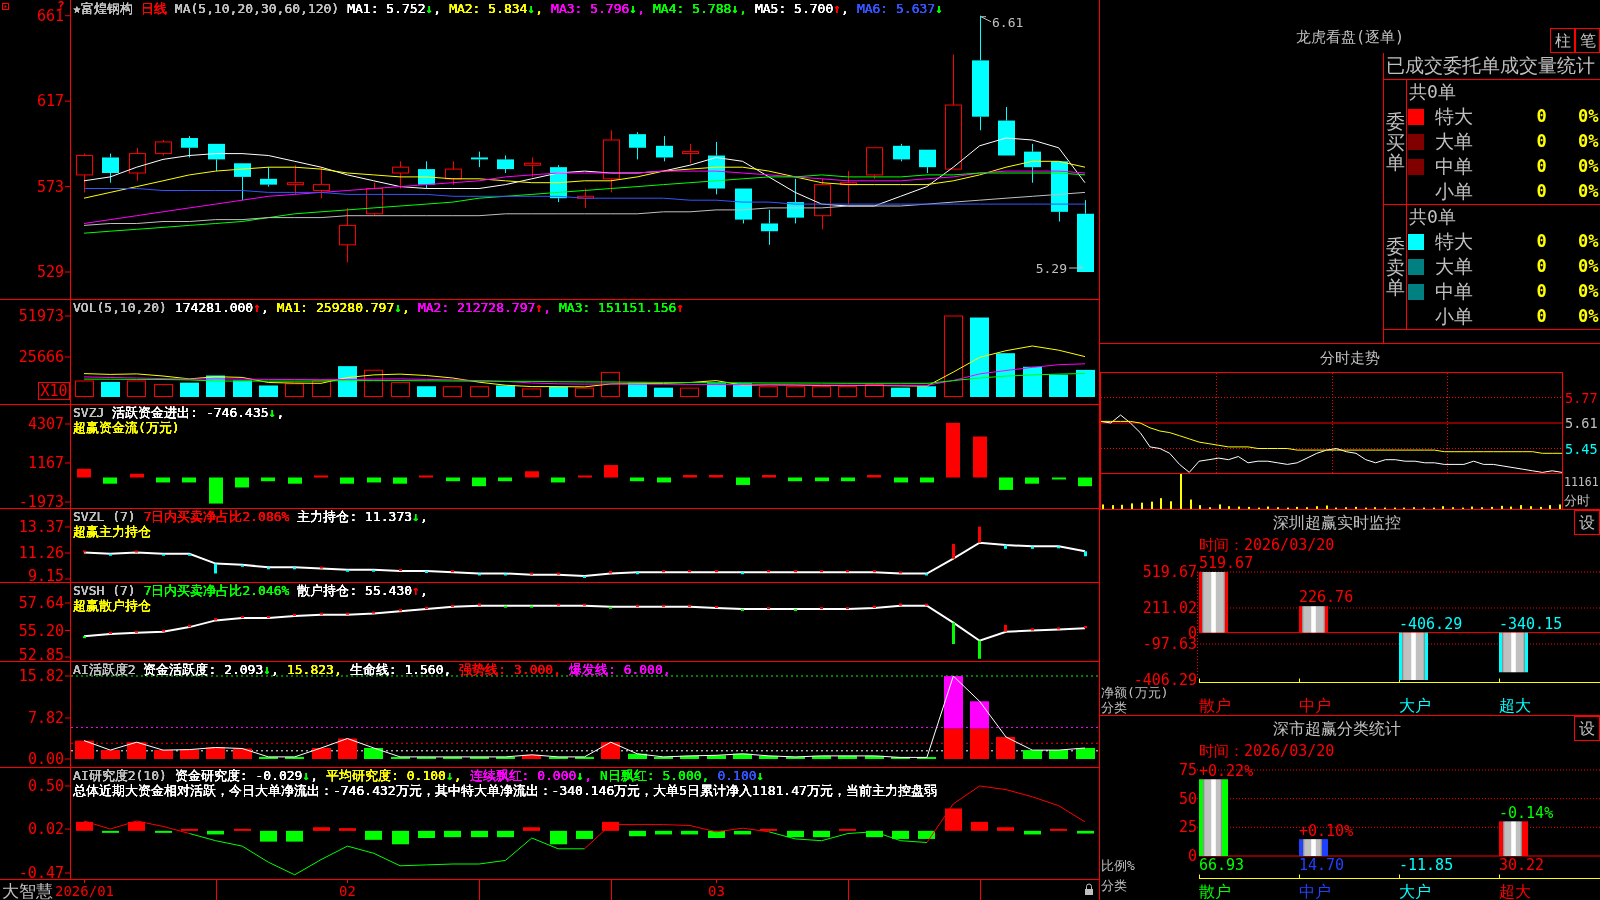 The image size is (1600, 900). Describe the element at coordinates (1431, 623) in the screenshot. I see `value-label: -406.29` at that location.